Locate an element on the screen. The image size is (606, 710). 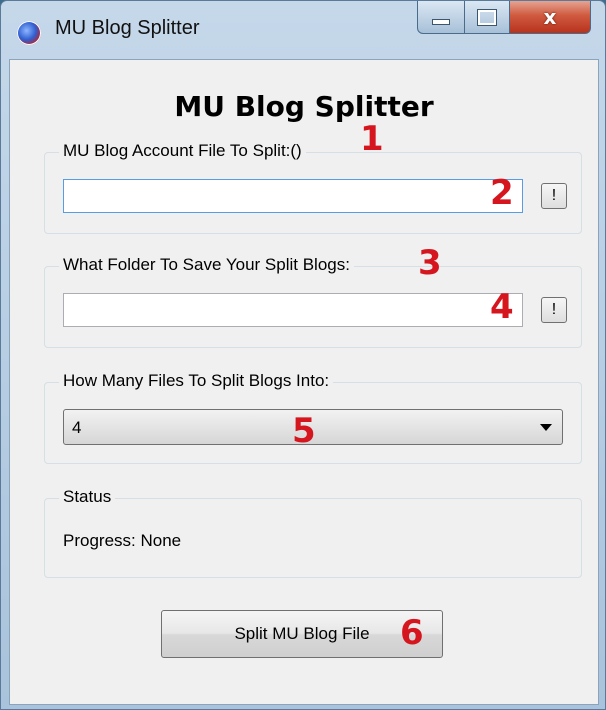
output-folder-input is located at coordinates (293, 310).